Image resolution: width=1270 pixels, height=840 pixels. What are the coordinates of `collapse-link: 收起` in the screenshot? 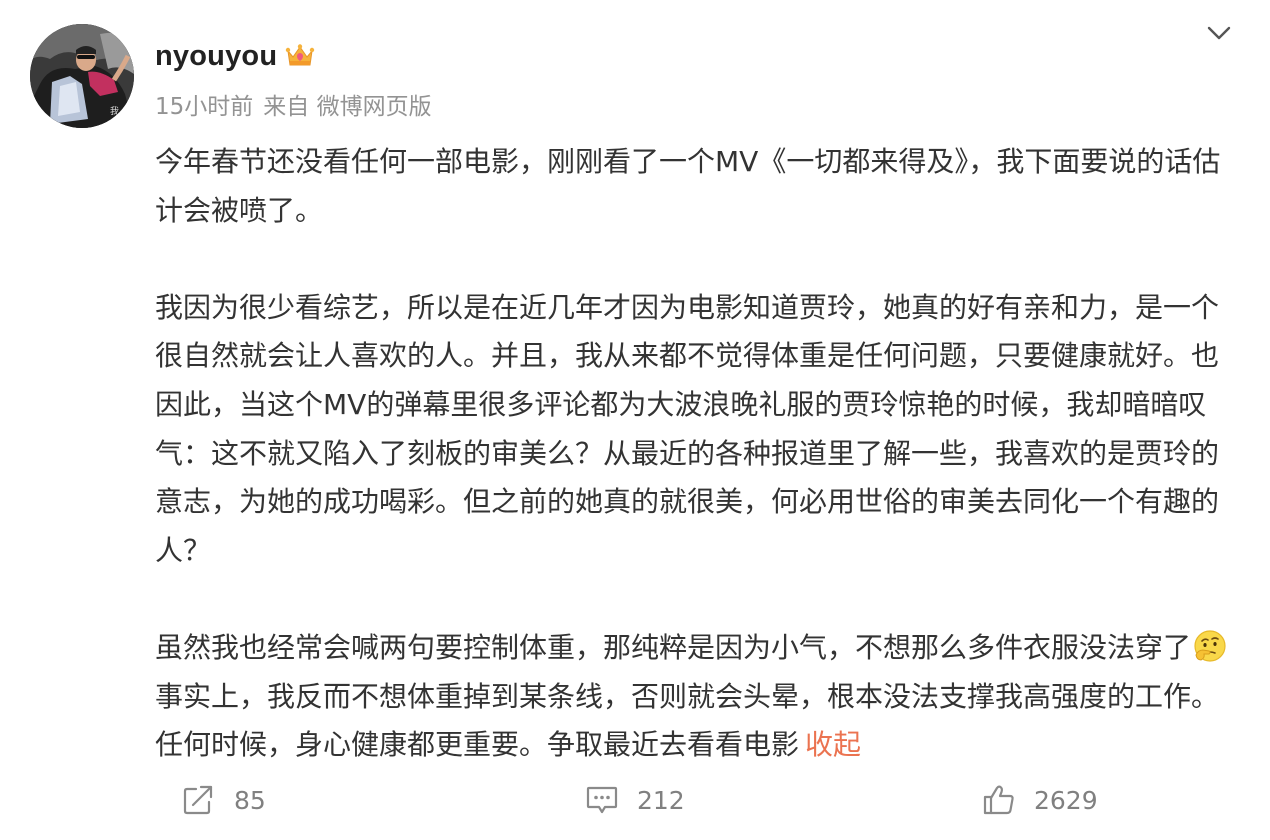 It's located at (833, 744).